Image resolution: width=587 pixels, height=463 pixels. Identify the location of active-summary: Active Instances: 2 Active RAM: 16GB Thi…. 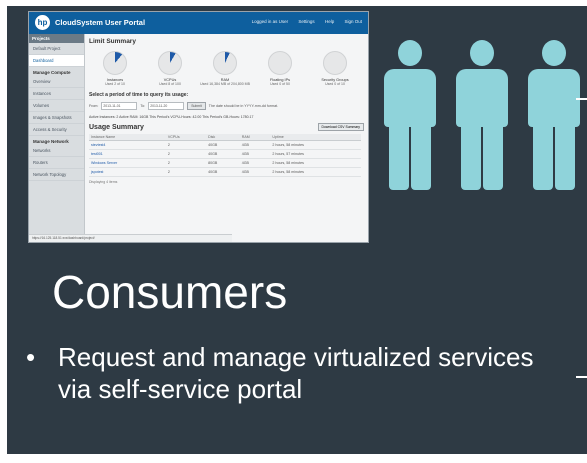
(171, 117).